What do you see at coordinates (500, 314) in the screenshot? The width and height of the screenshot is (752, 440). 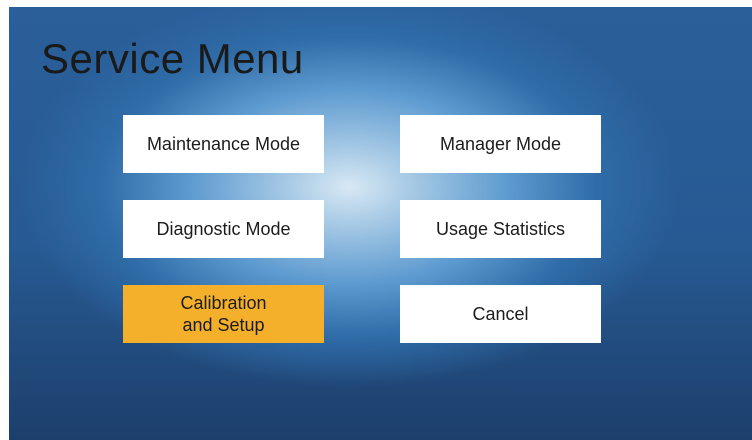 I see `cancel-button: Cancel` at bounding box center [500, 314].